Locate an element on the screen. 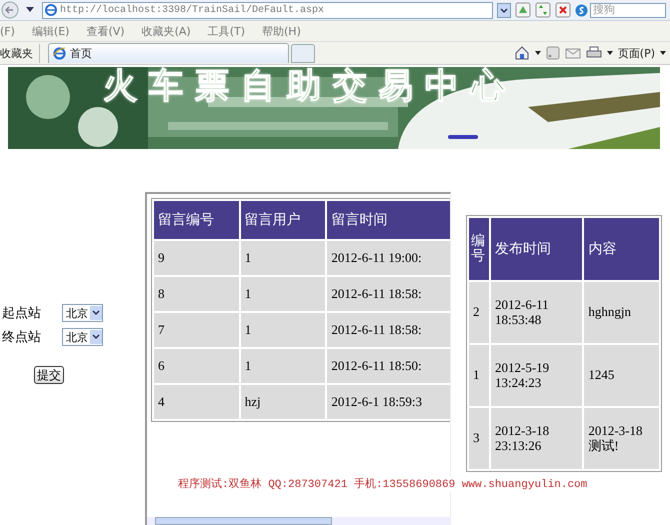 Image resolution: width=670 pixels, height=525 pixels. refresh-icon is located at coordinates (543, 10).